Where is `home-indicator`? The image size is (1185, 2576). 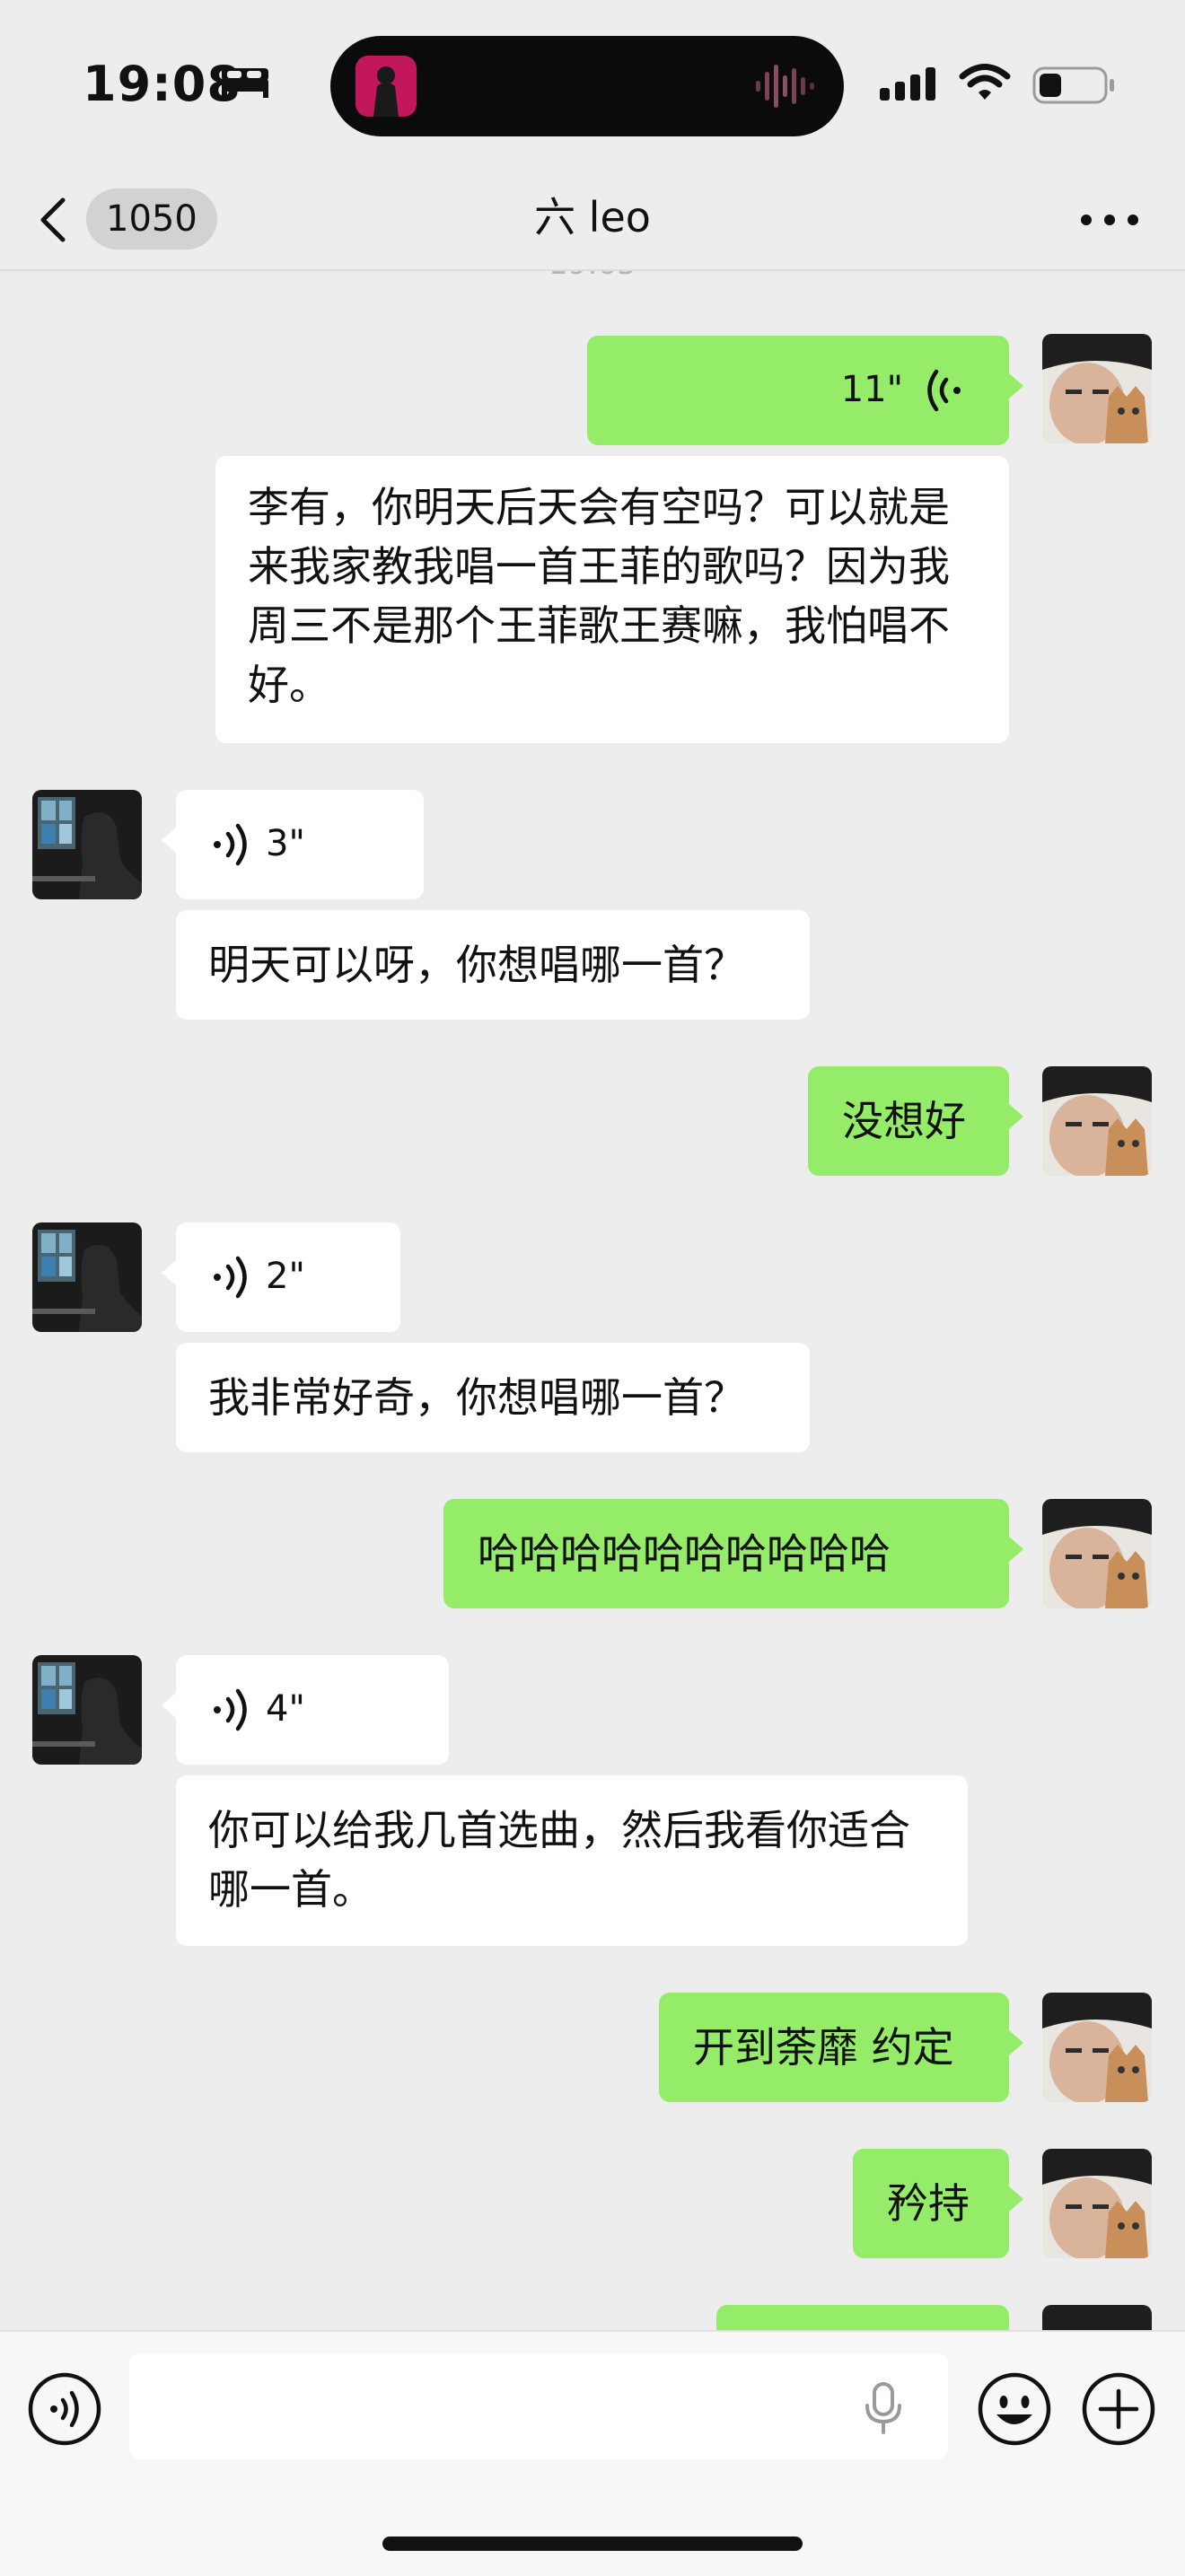
home-indicator is located at coordinates (592, 2544).